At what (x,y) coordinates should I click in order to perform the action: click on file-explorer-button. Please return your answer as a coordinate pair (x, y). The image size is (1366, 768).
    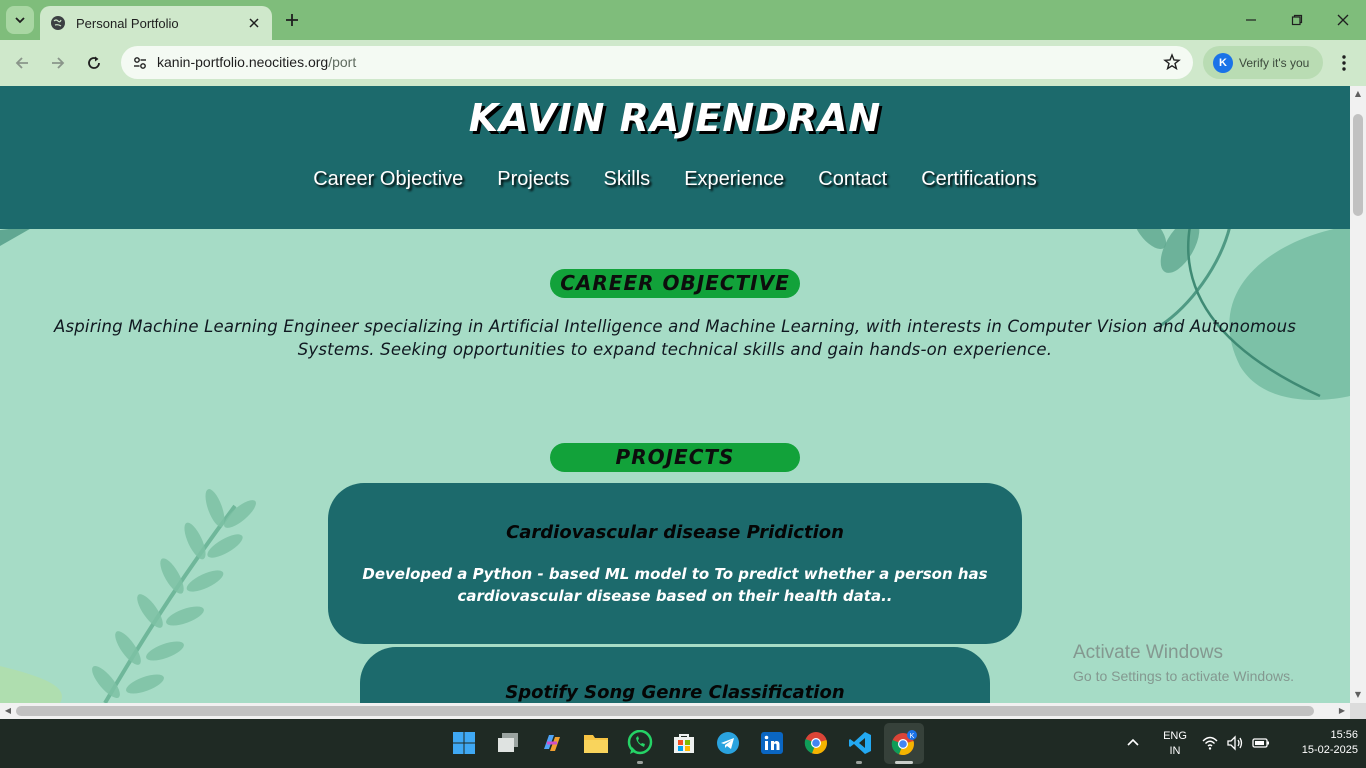
    Looking at the image, I should click on (596, 743).